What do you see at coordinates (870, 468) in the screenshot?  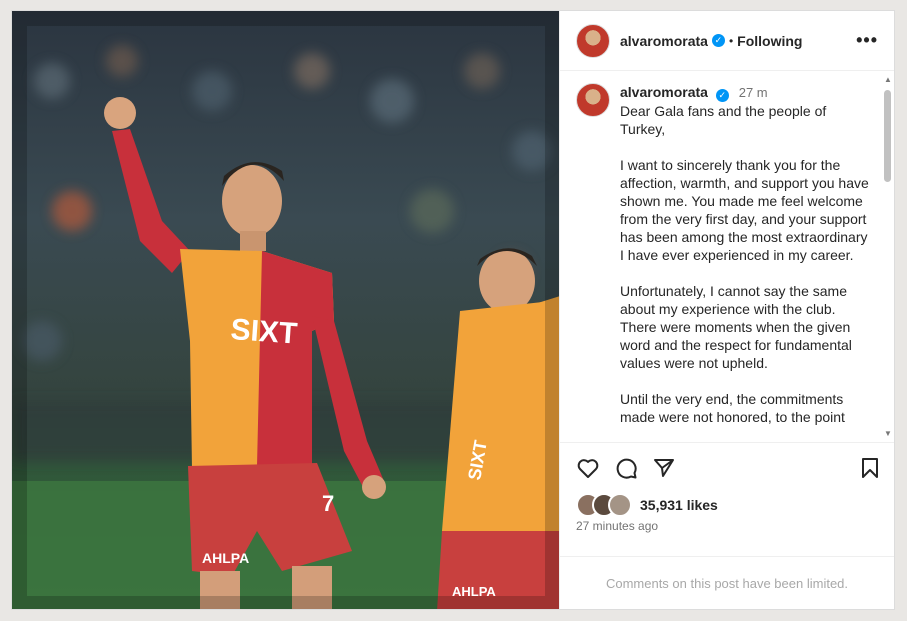 I see `bookmark-icon` at bounding box center [870, 468].